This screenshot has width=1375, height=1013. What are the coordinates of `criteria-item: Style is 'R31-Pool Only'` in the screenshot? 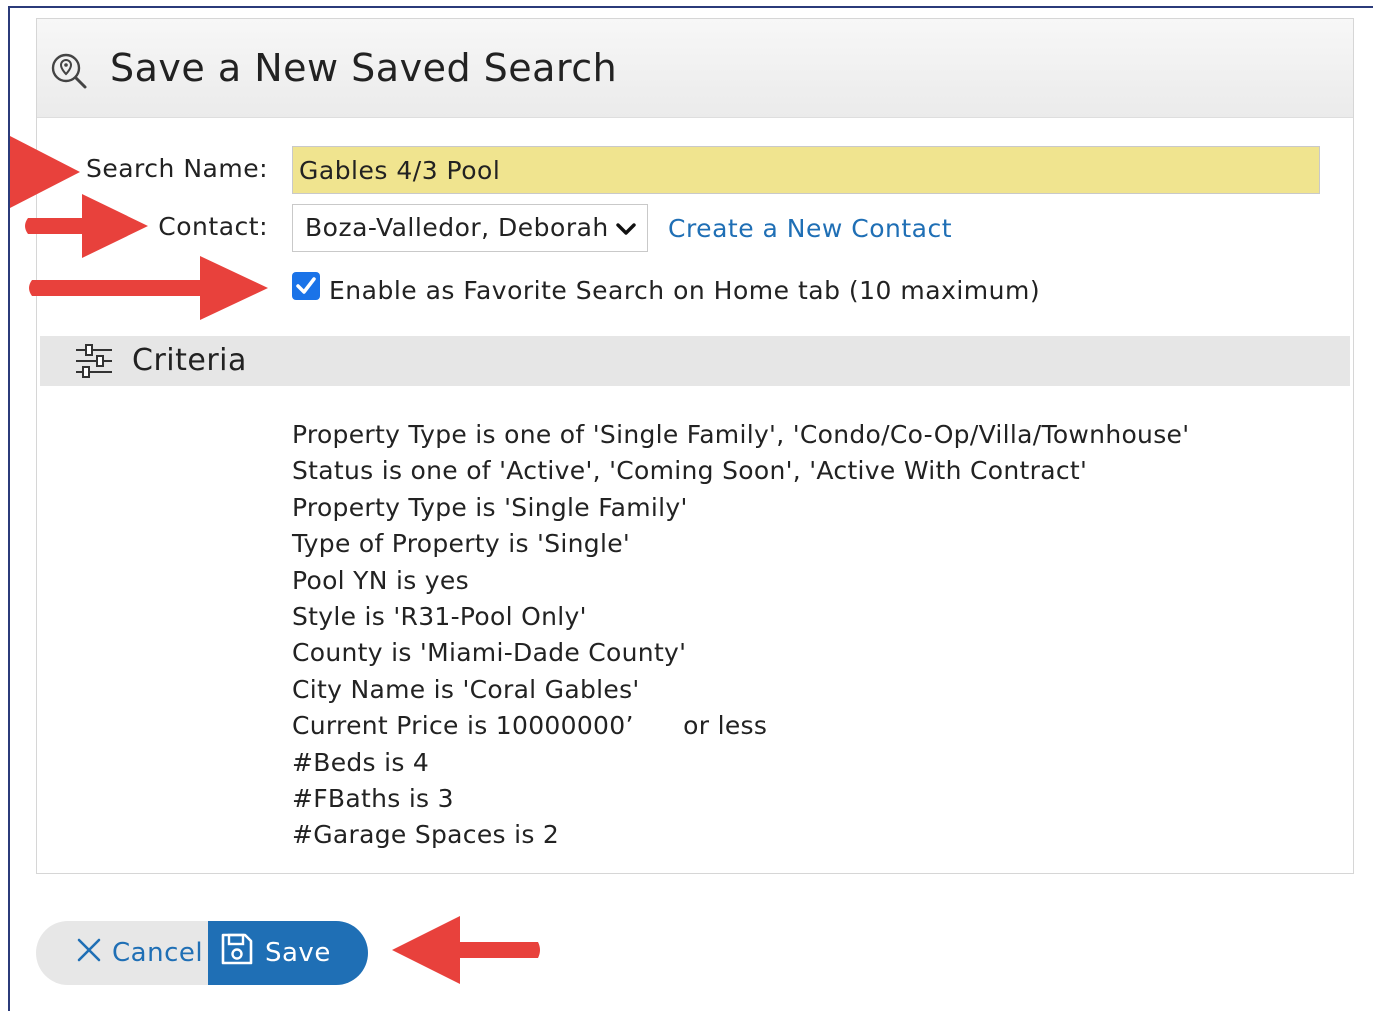 It's located at (439, 617).